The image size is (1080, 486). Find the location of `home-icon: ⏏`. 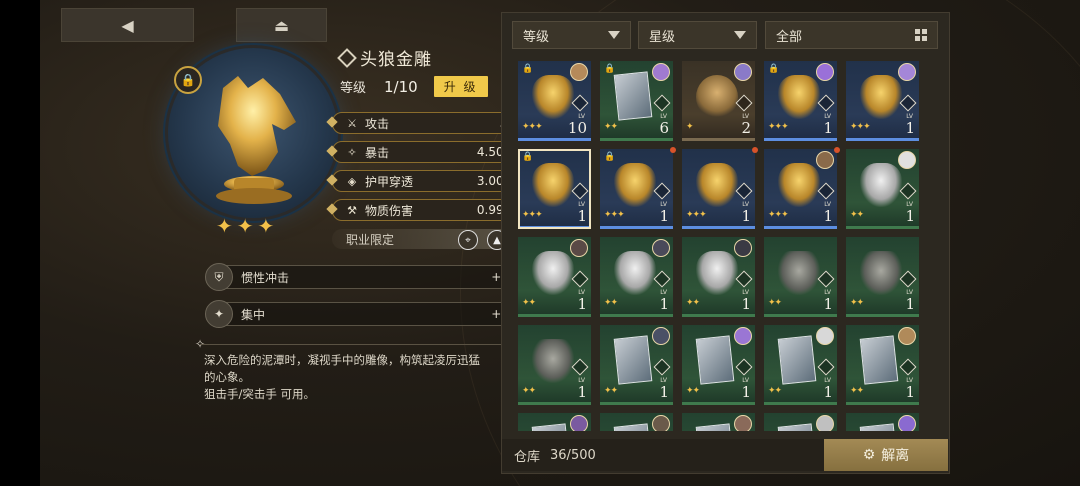

home-icon: ⏏ is located at coordinates (281, 25).